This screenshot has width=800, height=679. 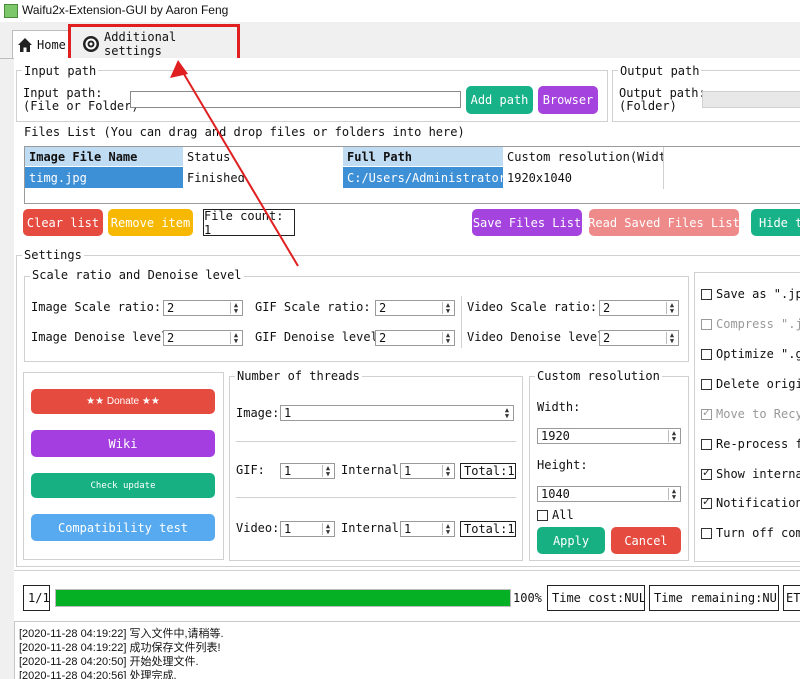 What do you see at coordinates (295, 99) in the screenshot?
I see `input-path-field` at bounding box center [295, 99].